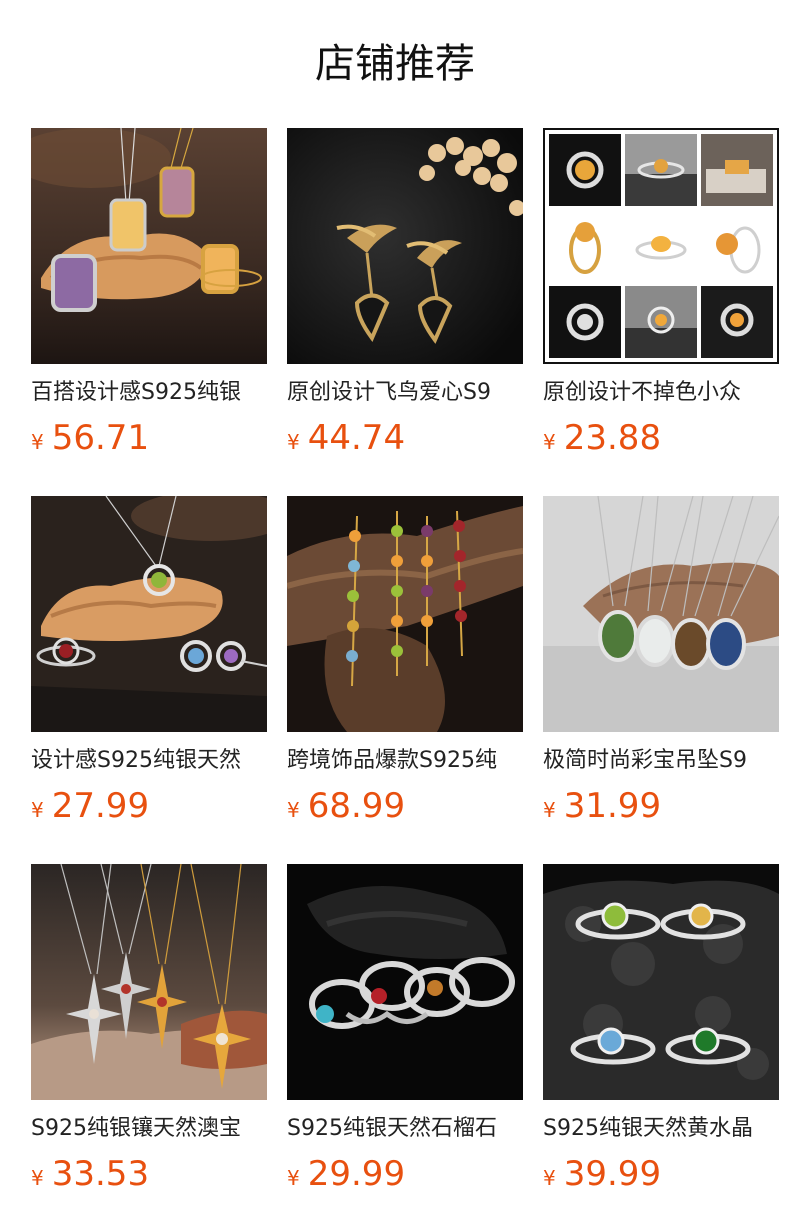  I want to click on product-card: 设计感S925纯银天然 ¥27.99, so click(149, 661).